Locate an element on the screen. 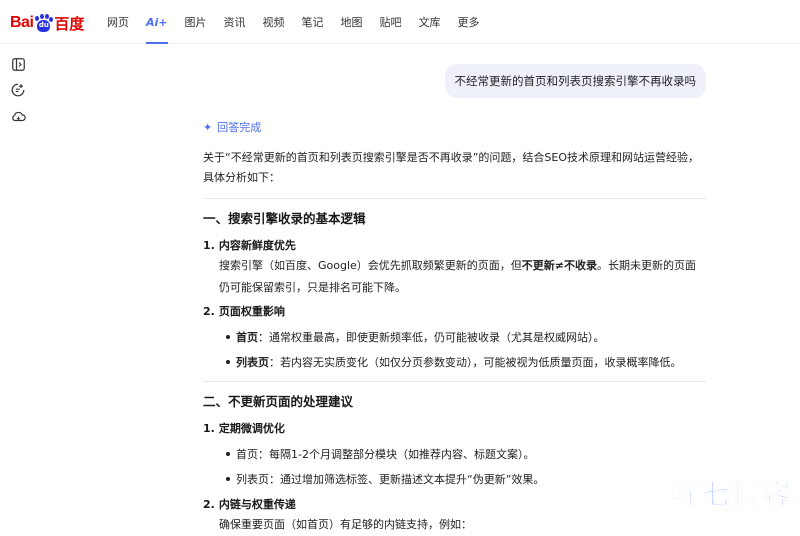  bullet-text: ：通常权重最高，即使更新频率低，仍可能被收录（尤其是权威网站）。 is located at coordinates (431, 337).